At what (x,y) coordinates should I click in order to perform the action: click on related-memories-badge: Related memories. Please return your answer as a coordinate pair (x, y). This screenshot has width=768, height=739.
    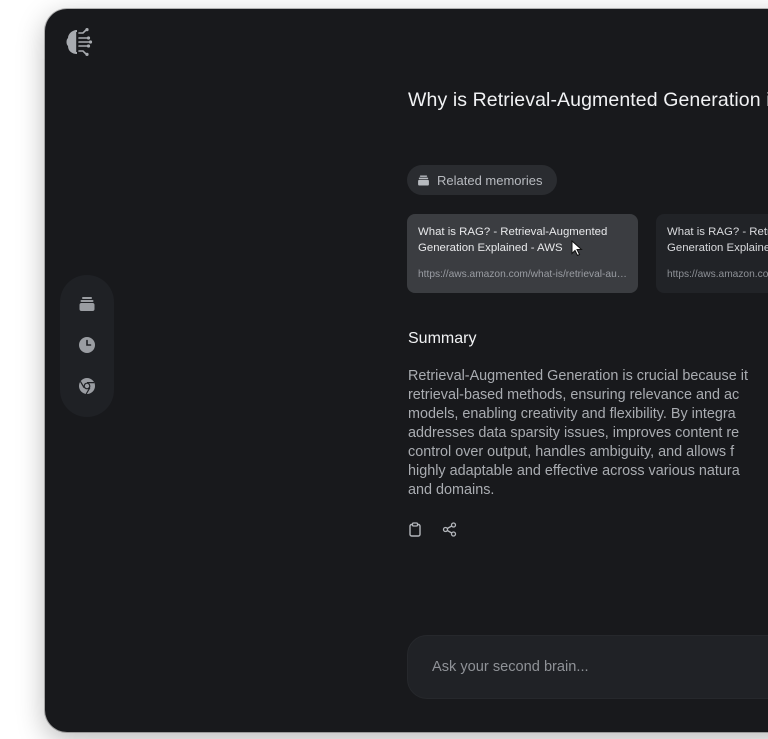
    Looking at the image, I should click on (482, 180).